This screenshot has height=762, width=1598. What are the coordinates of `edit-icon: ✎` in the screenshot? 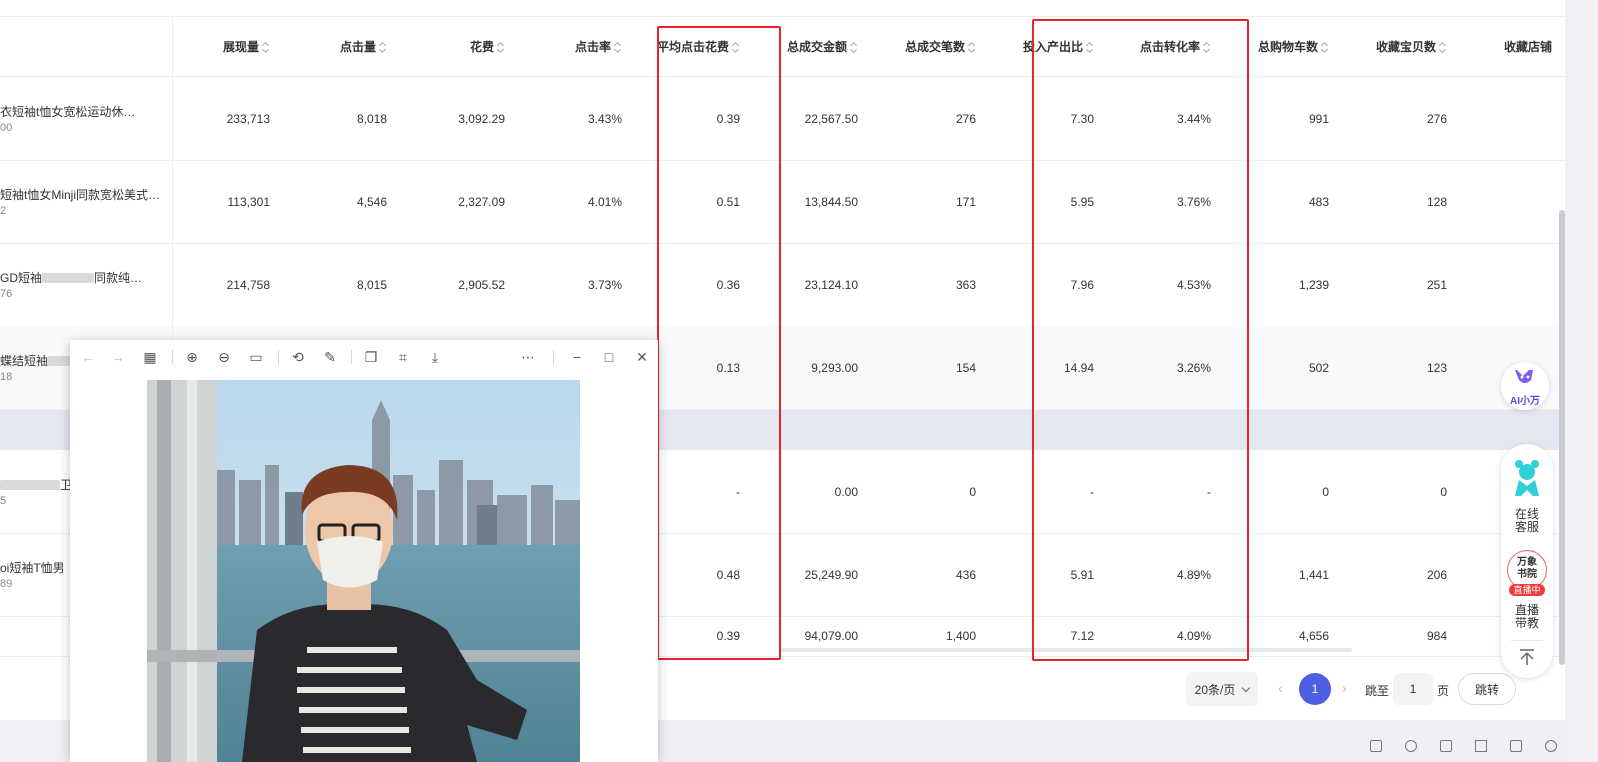 It's located at (330, 357).